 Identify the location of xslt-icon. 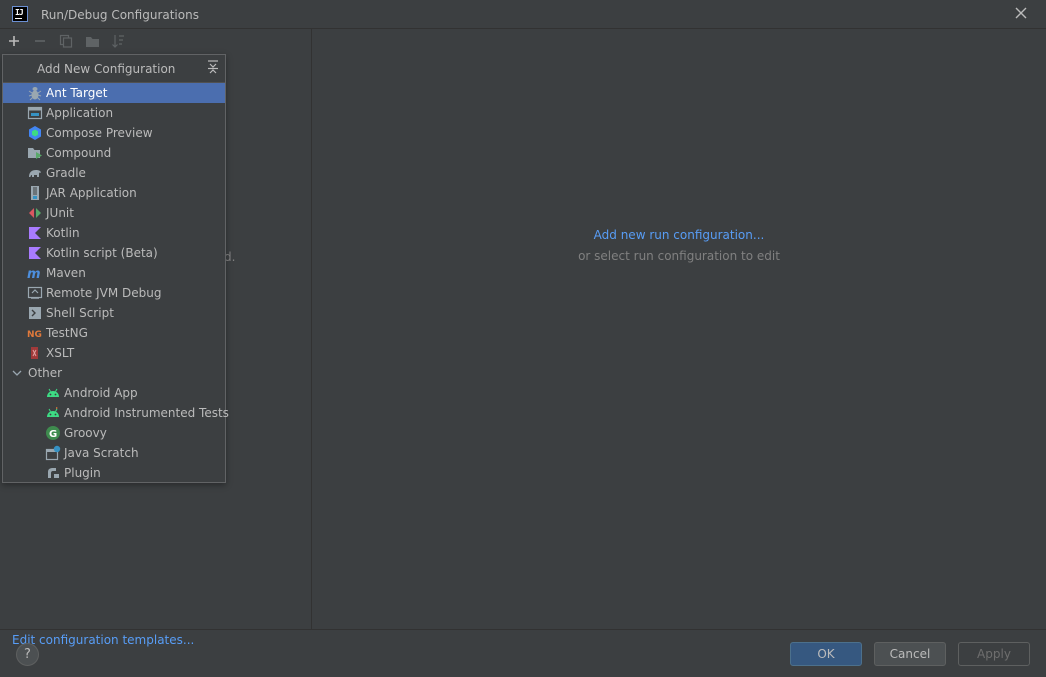
(35, 353).